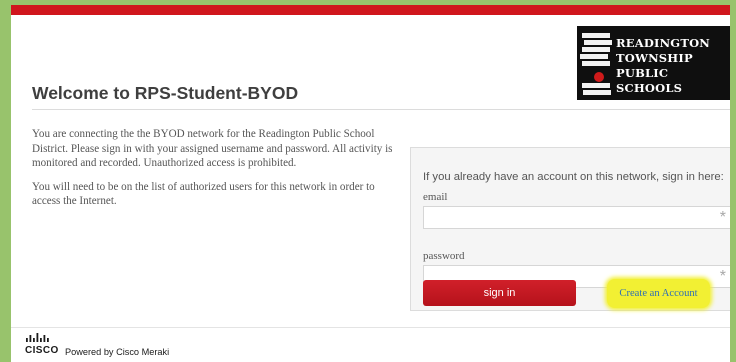 This screenshot has width=736, height=362. What do you see at coordinates (654, 58) in the screenshot?
I see `logo-line-2: TOWNSHIP` at bounding box center [654, 58].